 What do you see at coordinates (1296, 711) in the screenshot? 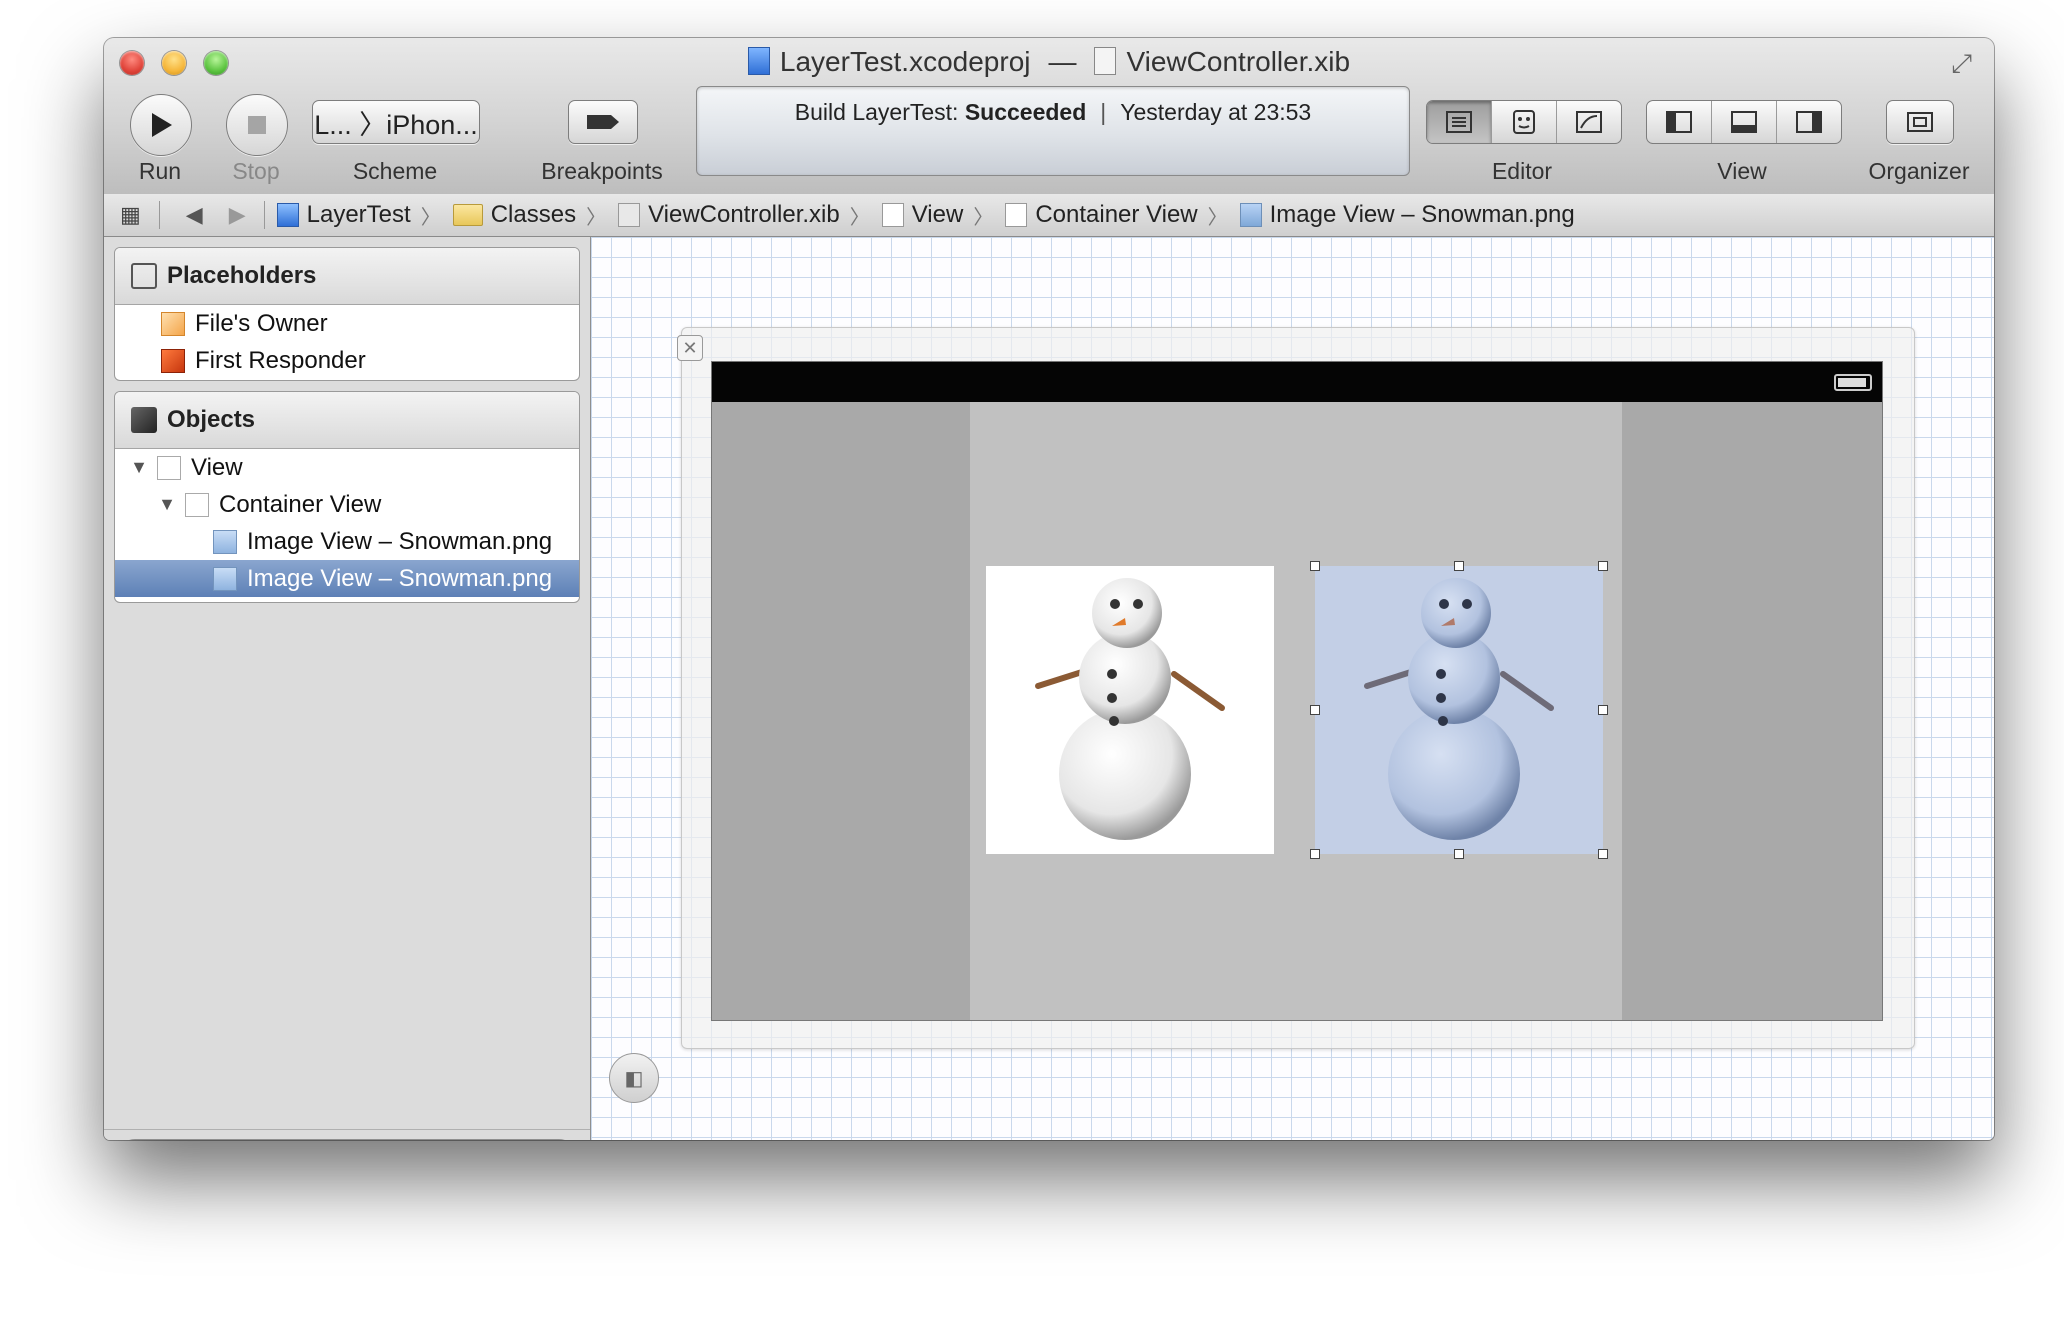
I see `container-view` at bounding box center [1296, 711].